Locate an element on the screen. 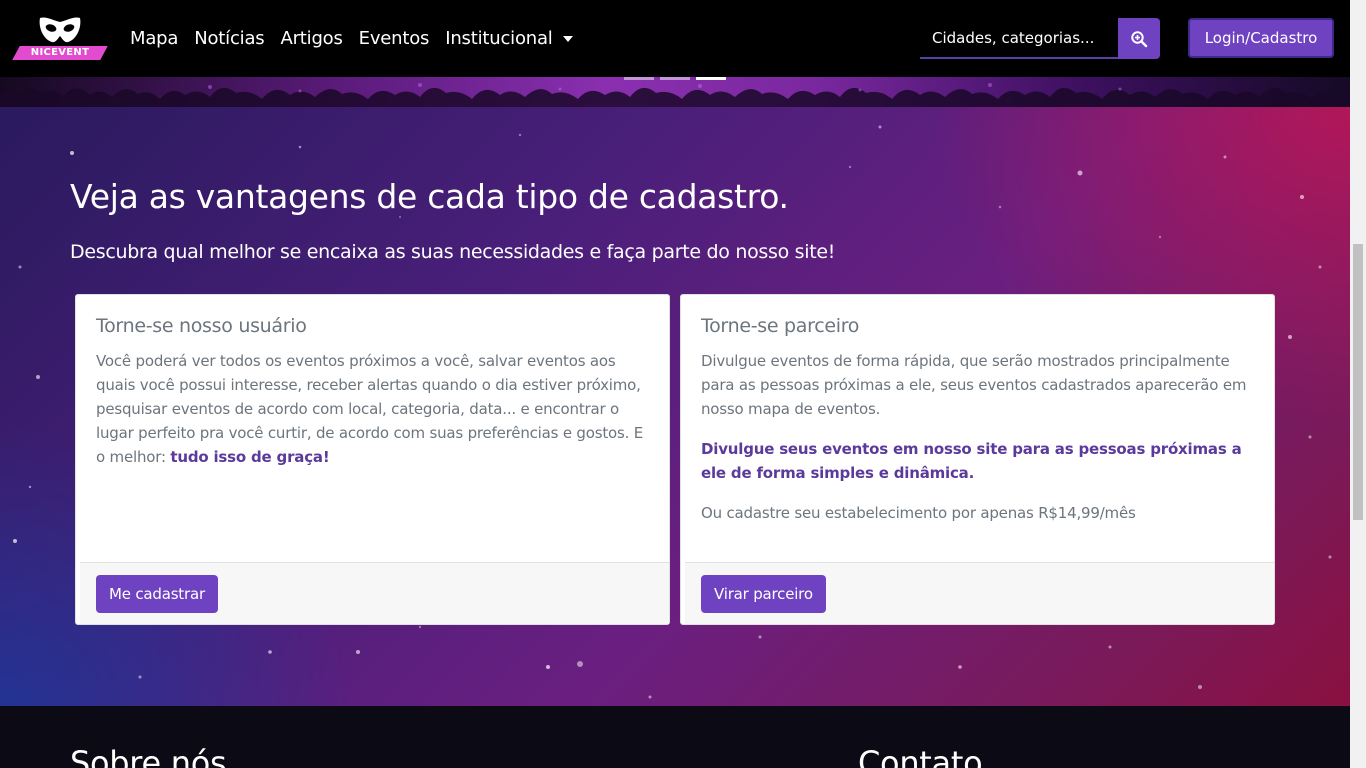  page-scrollbar is located at coordinates (1358, 384).